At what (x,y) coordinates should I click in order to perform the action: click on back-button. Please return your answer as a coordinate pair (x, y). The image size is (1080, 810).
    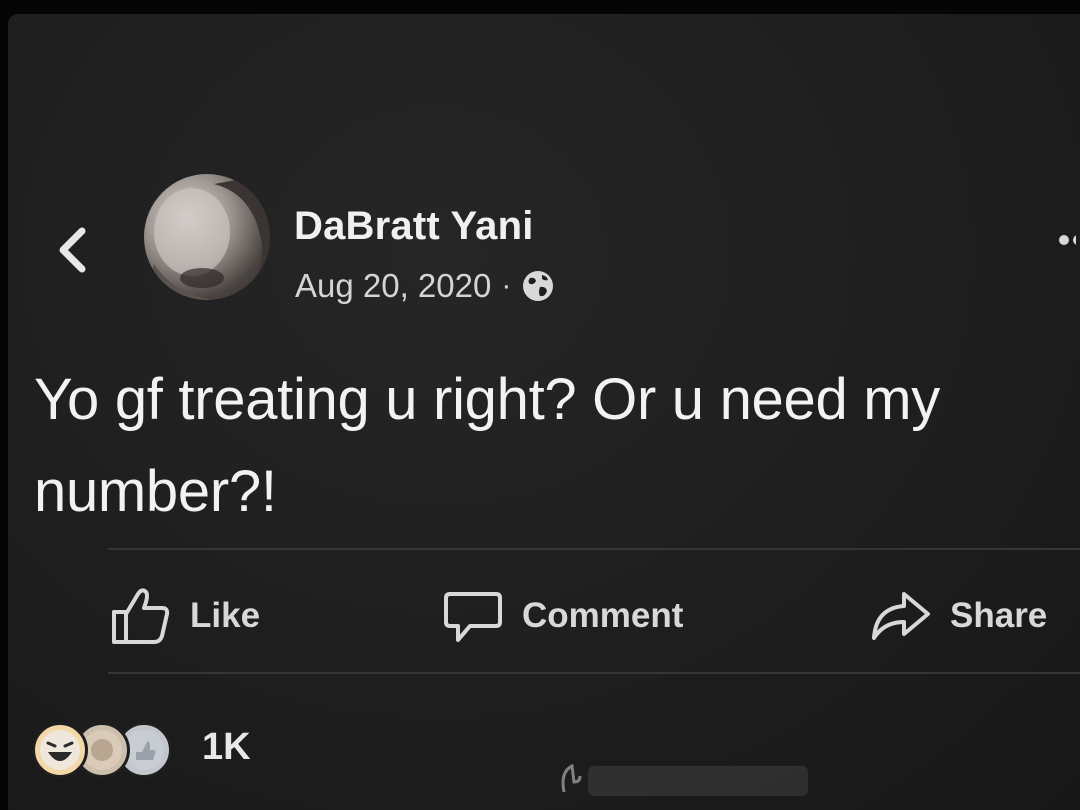
    Looking at the image, I should click on (72, 250).